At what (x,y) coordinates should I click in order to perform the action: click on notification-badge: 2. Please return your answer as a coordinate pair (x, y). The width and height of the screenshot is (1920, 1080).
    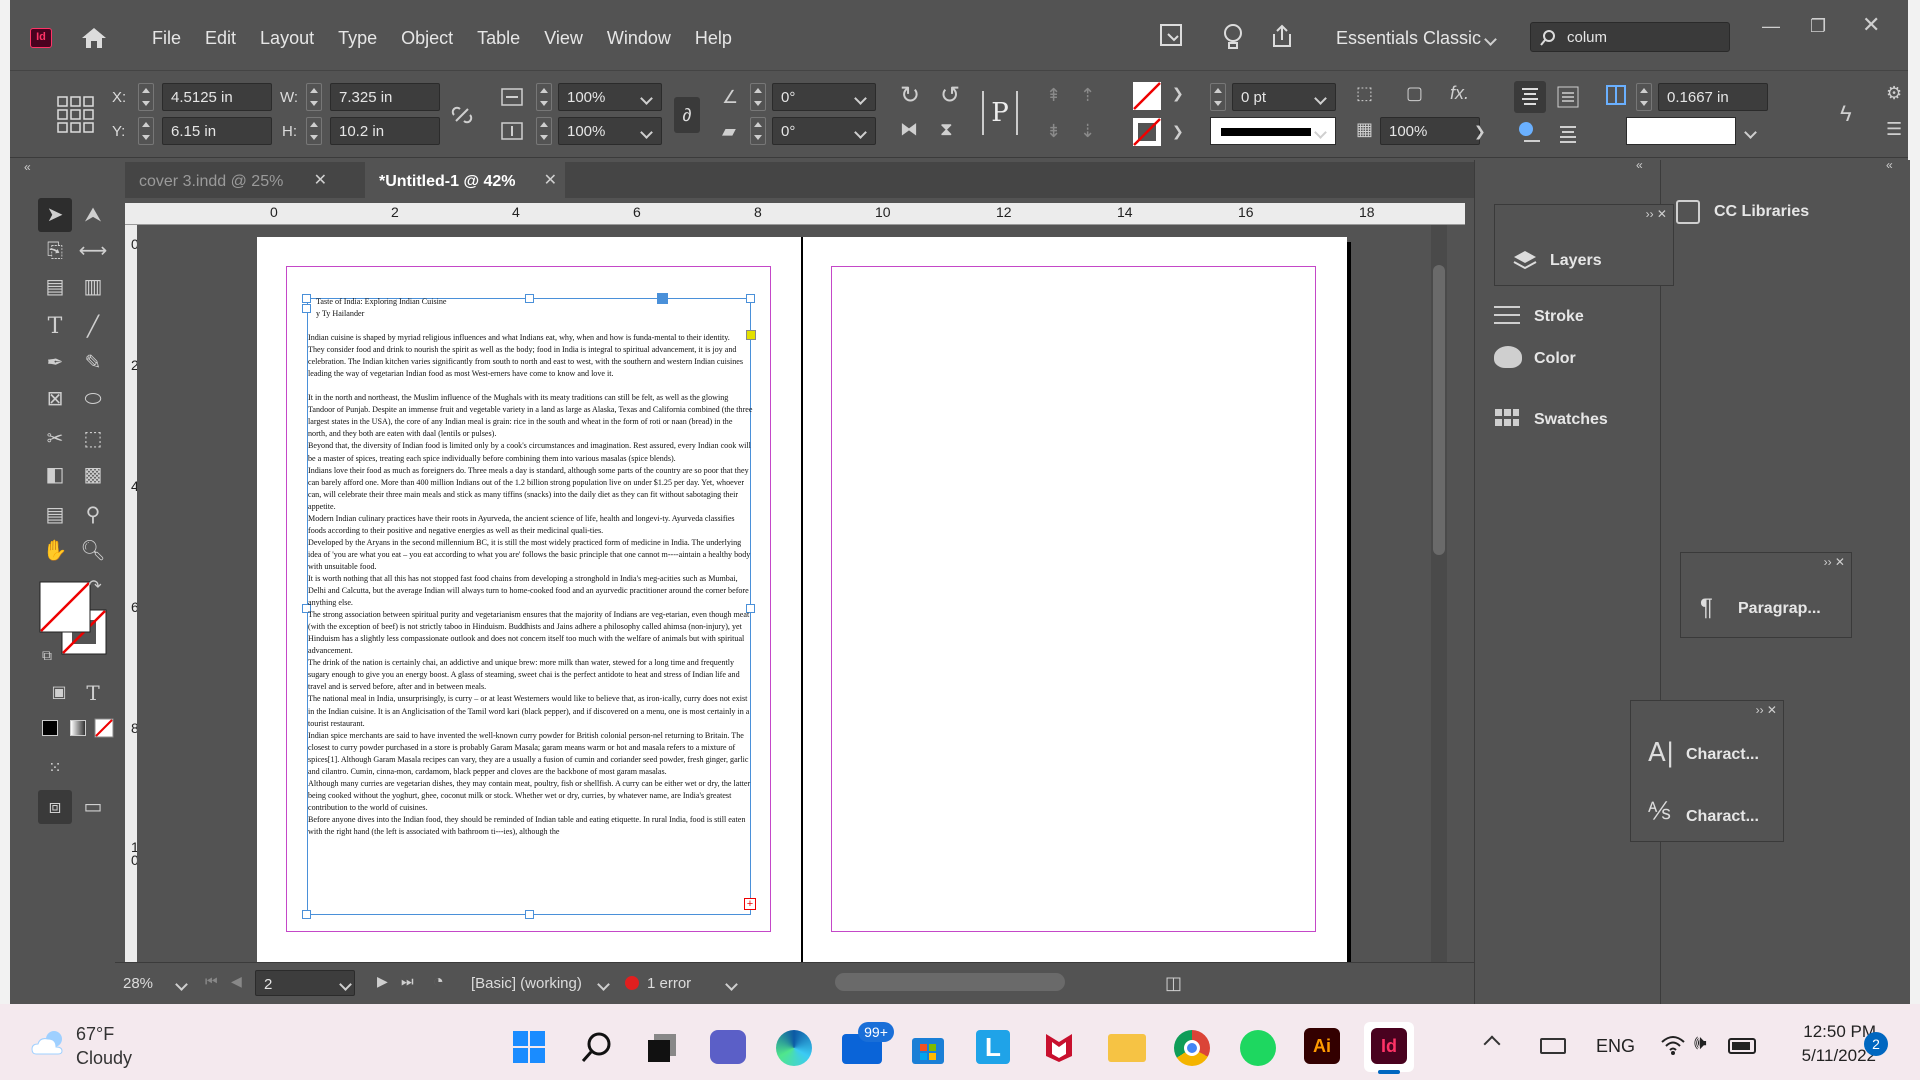
    Looking at the image, I should click on (1876, 1044).